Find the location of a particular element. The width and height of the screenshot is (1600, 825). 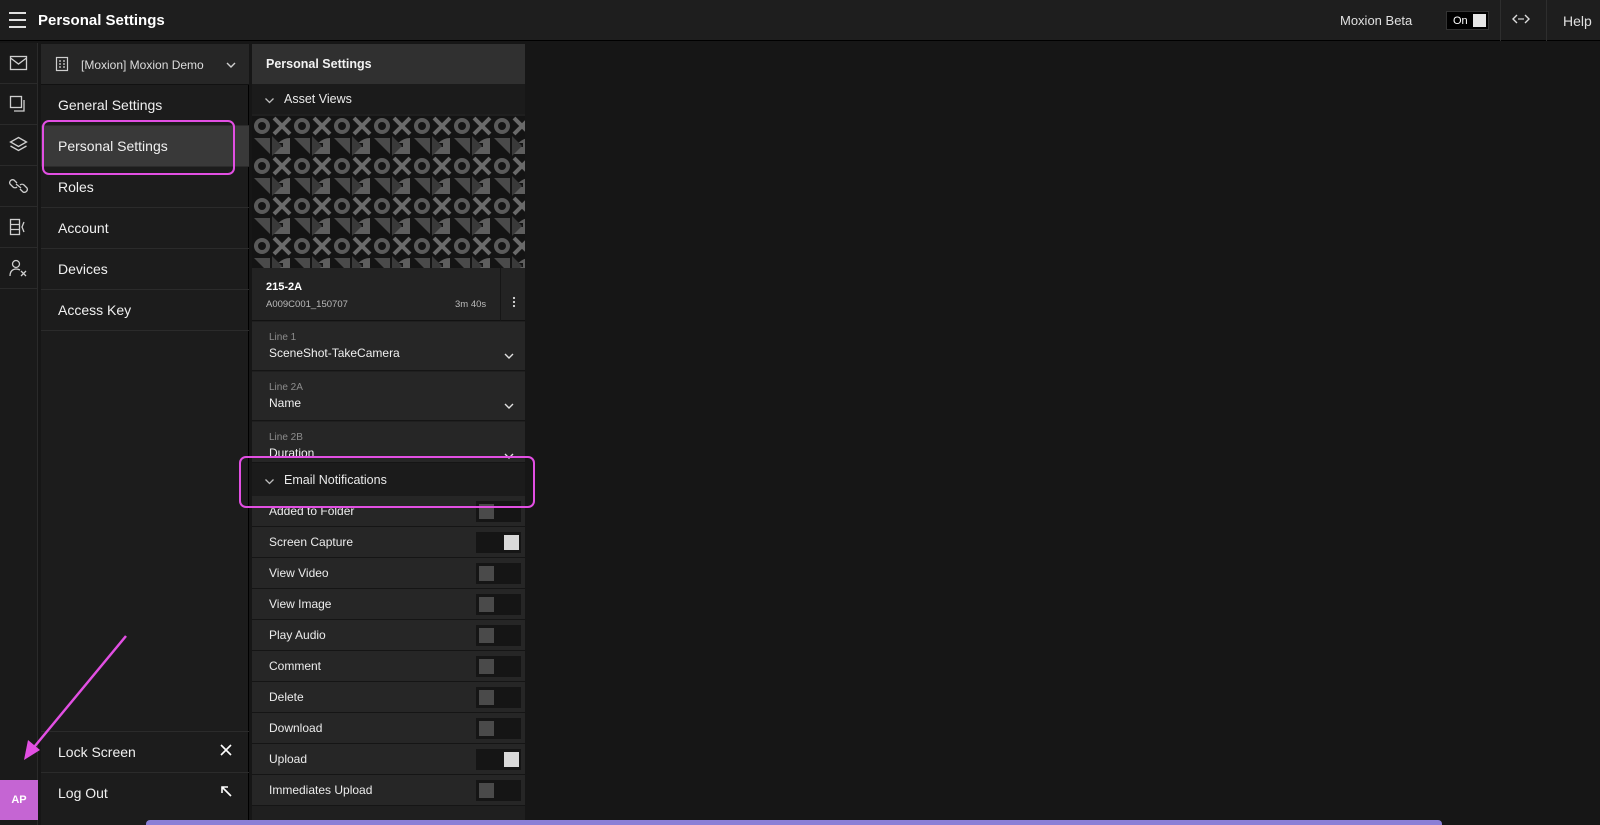

notif-label: Upload is located at coordinates (288, 759).